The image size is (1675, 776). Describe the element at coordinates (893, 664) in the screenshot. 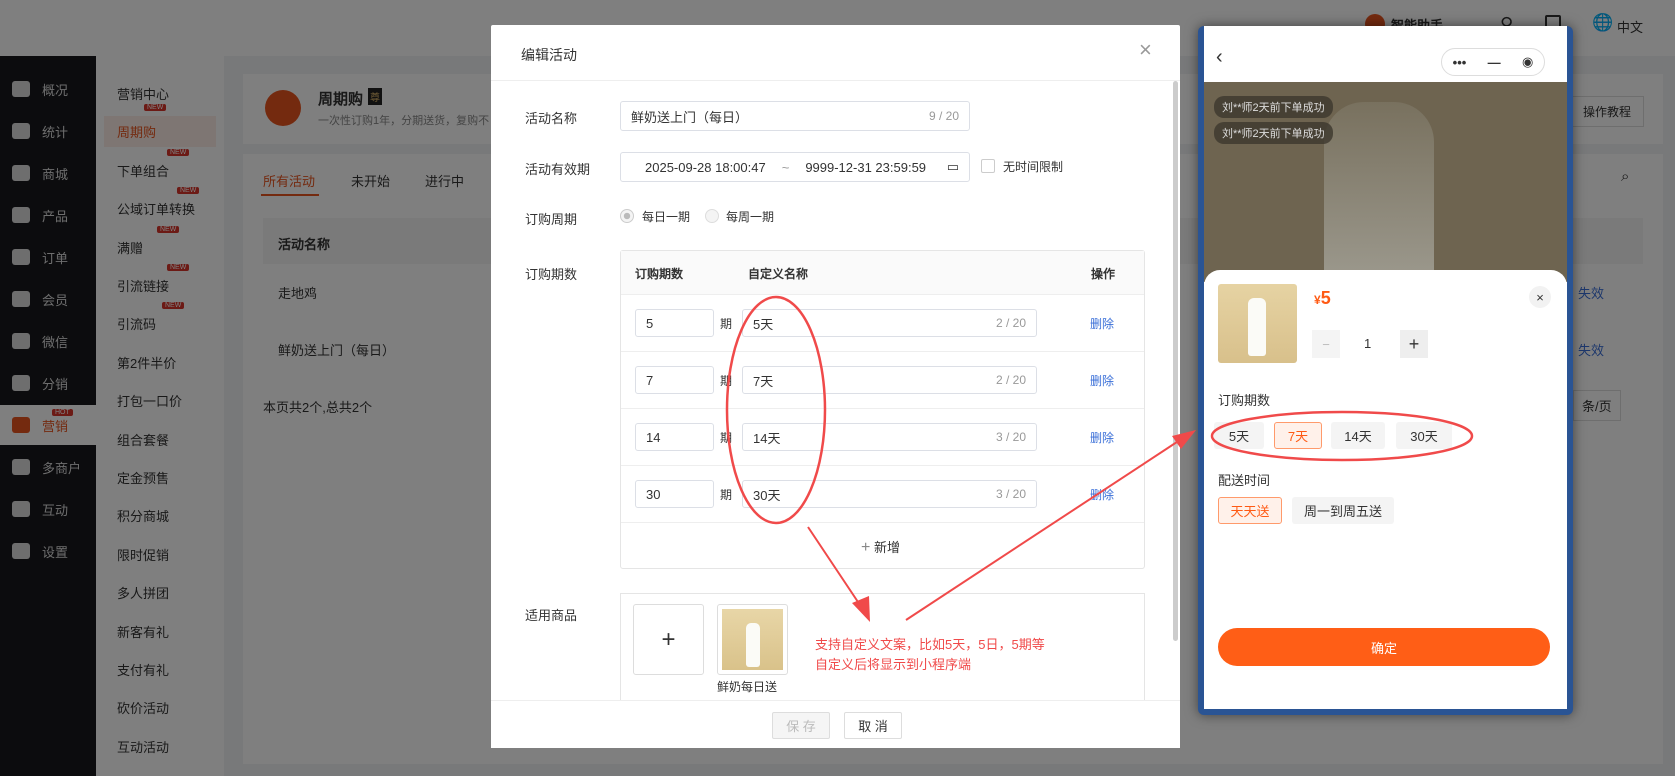

I see `annotation-text: 自定义后将显示到小程序端` at that location.